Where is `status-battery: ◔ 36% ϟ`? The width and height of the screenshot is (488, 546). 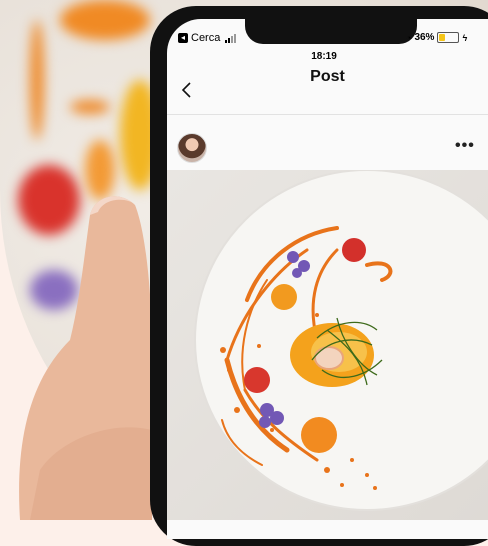 status-battery: ◔ 36% ϟ is located at coordinates (436, 37).